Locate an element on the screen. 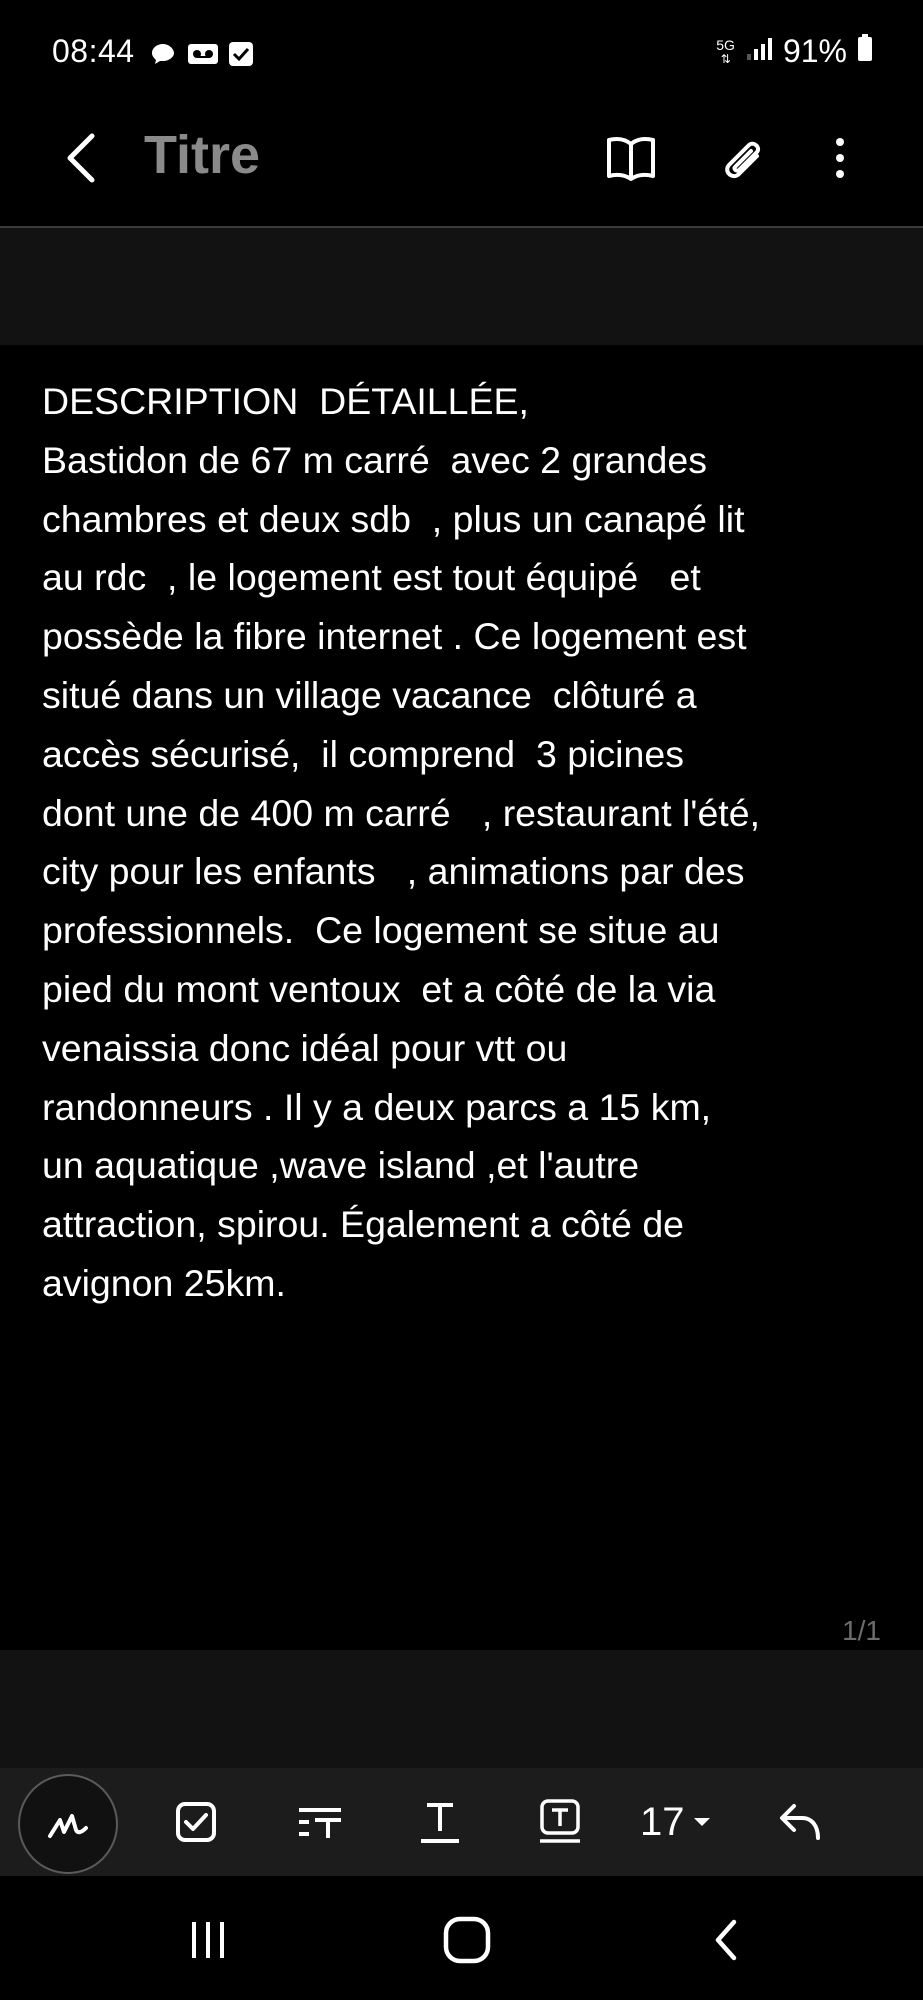  more-options-button is located at coordinates (840, 158).